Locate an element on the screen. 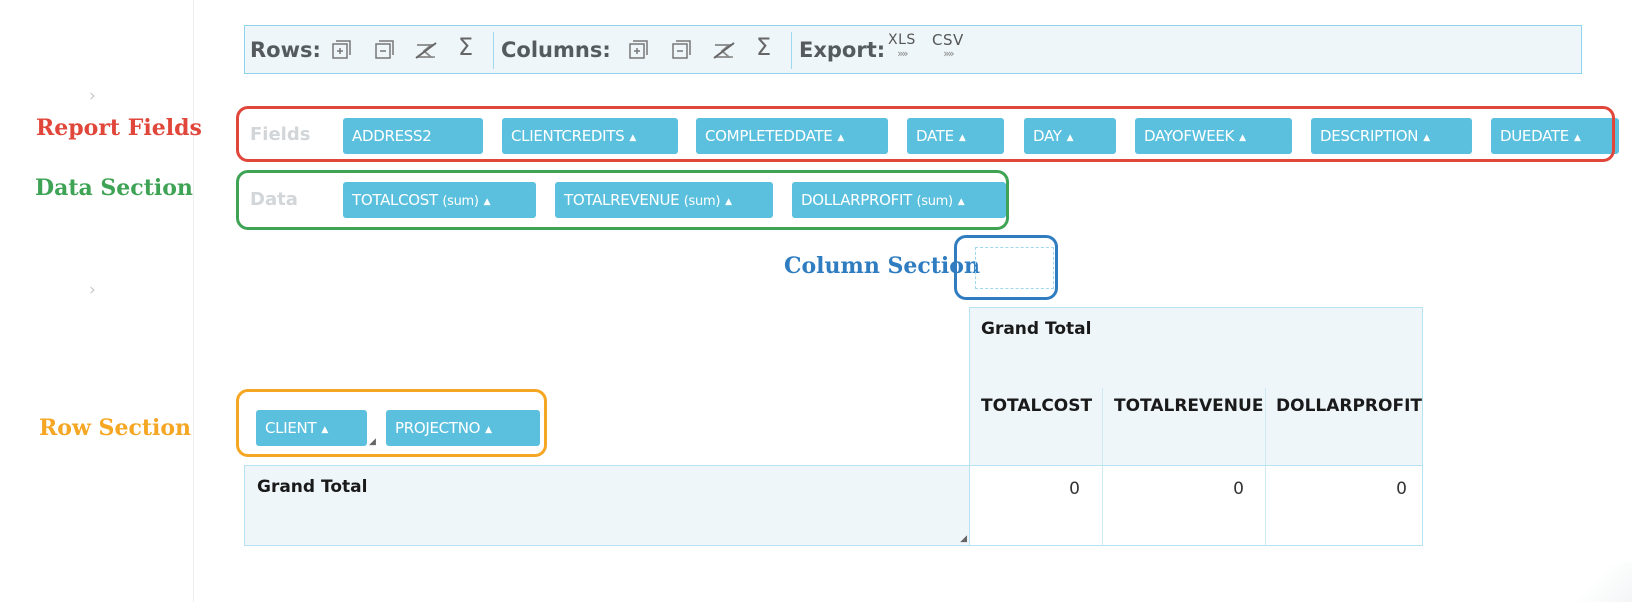 This screenshot has width=1632, height=602. field-pill-dayofweek: DAYOFWEEK ▲ is located at coordinates (1213, 136).